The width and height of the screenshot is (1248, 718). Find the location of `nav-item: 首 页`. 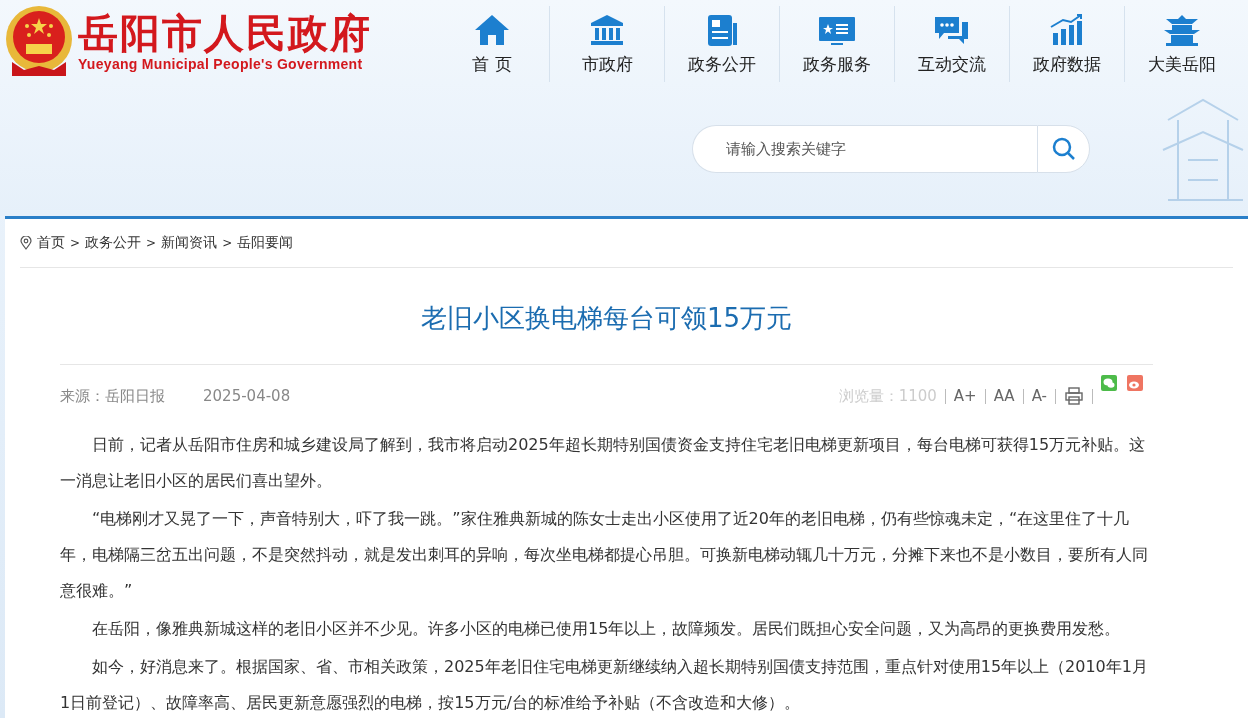

nav-item: 首 页 is located at coordinates (492, 44).